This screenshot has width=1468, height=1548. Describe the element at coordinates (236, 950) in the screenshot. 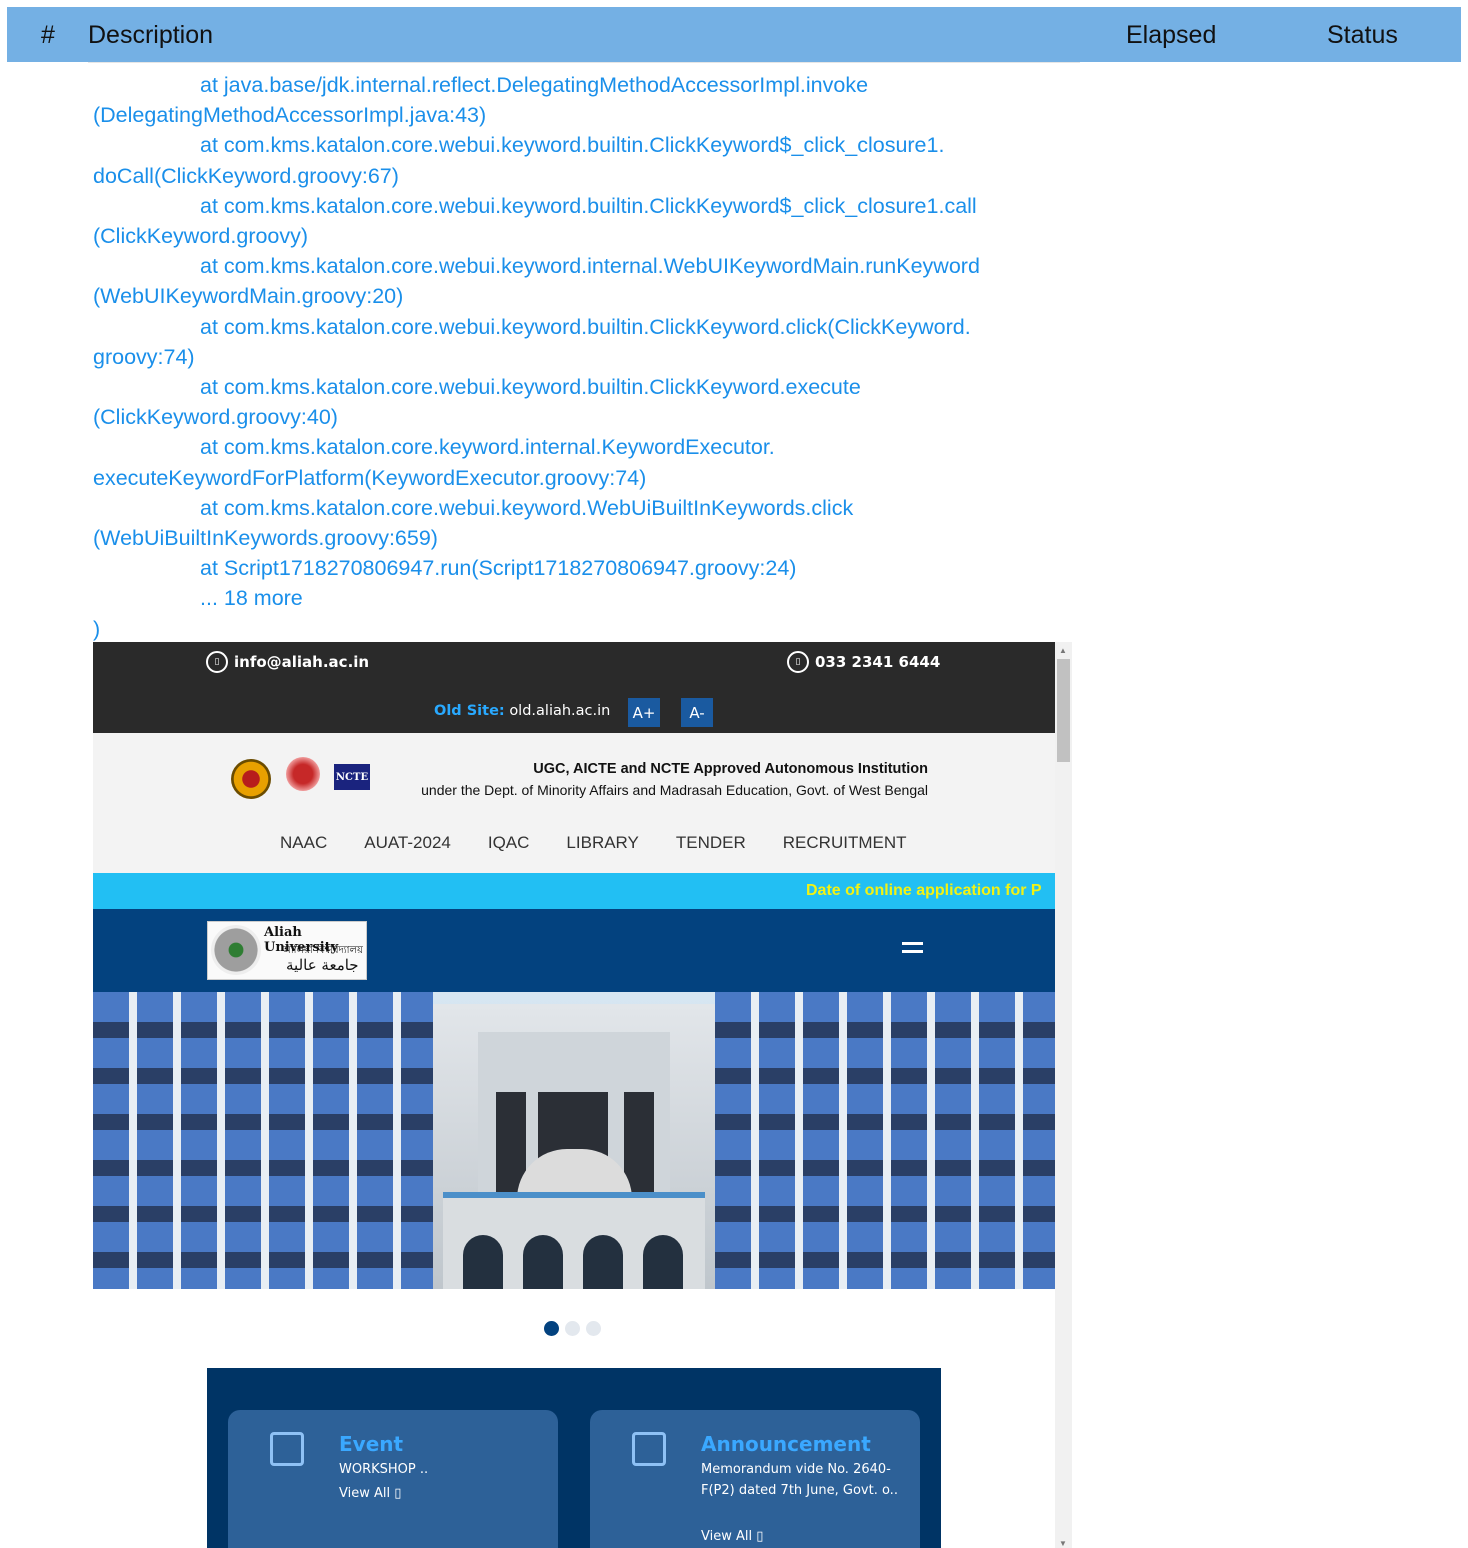

I see `university-emblem` at that location.